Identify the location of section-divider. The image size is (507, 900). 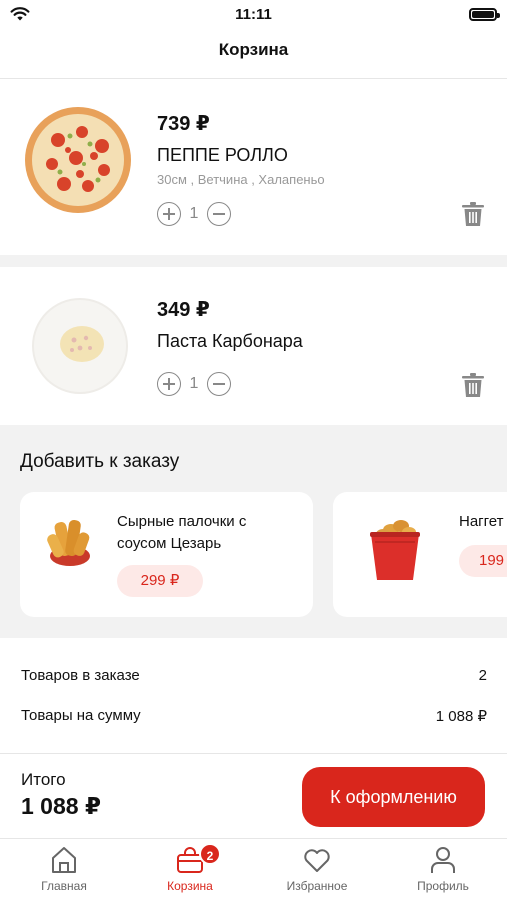
(253, 261).